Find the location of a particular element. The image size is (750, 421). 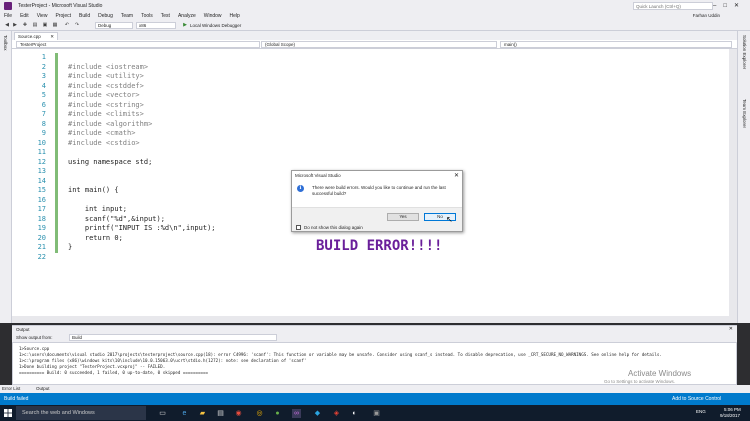

code-line: 1 is located at coordinates (362, 58).